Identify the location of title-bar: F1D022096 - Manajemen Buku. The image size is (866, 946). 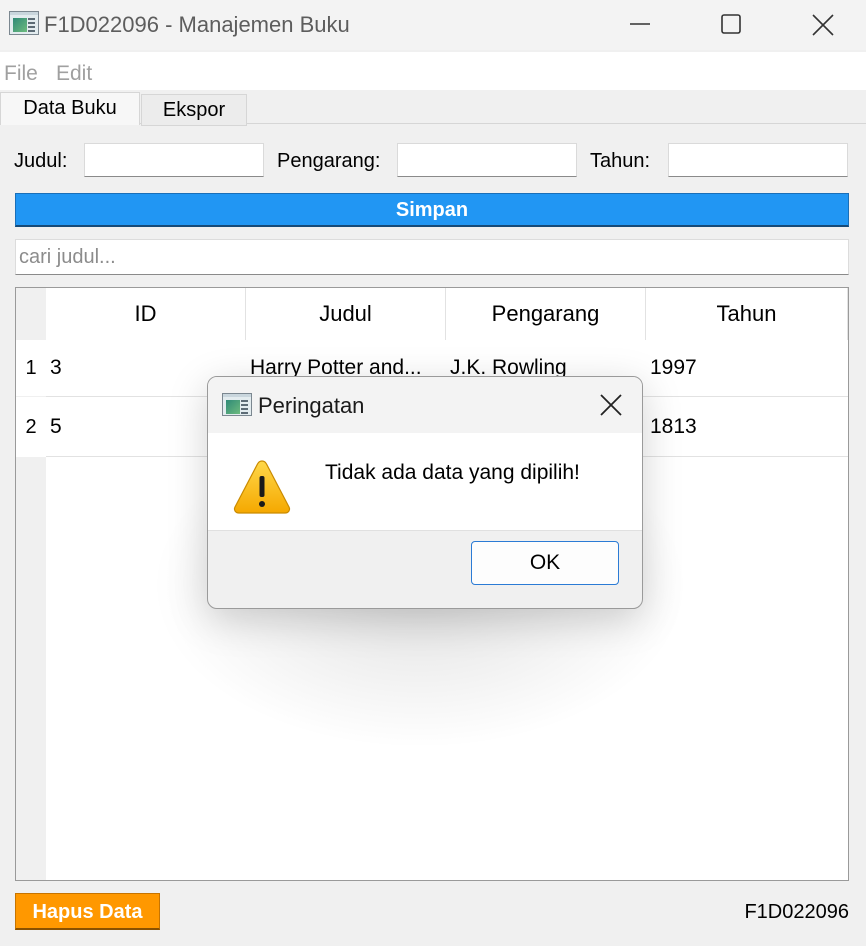
(433, 25).